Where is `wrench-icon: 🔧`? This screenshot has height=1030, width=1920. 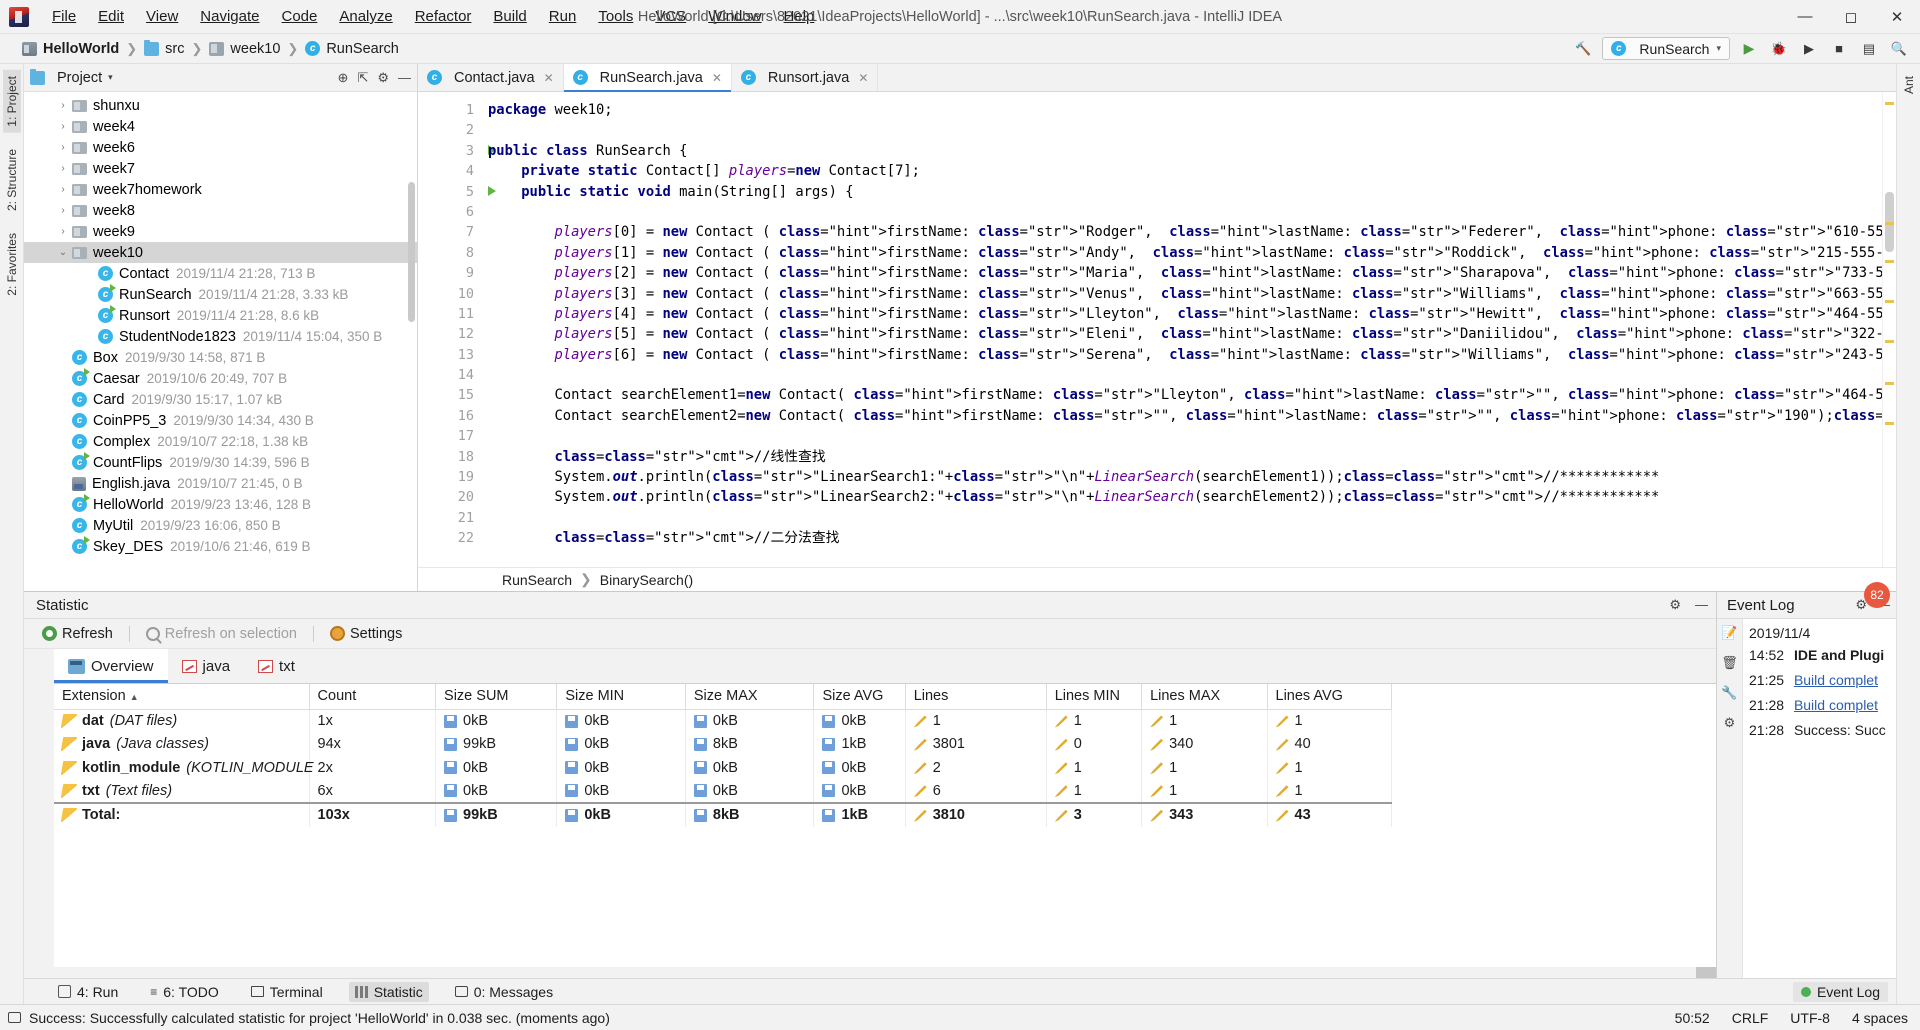
wrench-icon: 🔧 is located at coordinates (1729, 693).